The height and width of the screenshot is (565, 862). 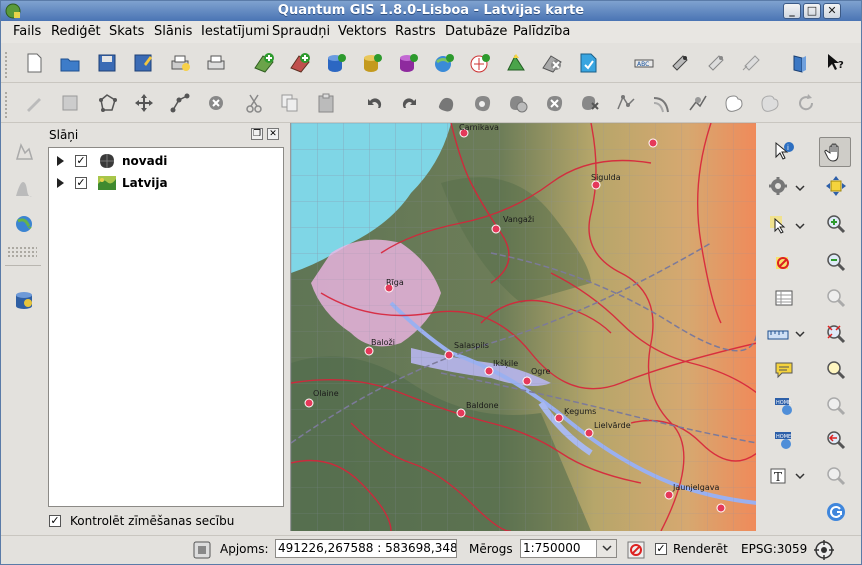 I want to click on offset-curve-icon, so click(x=662, y=103).